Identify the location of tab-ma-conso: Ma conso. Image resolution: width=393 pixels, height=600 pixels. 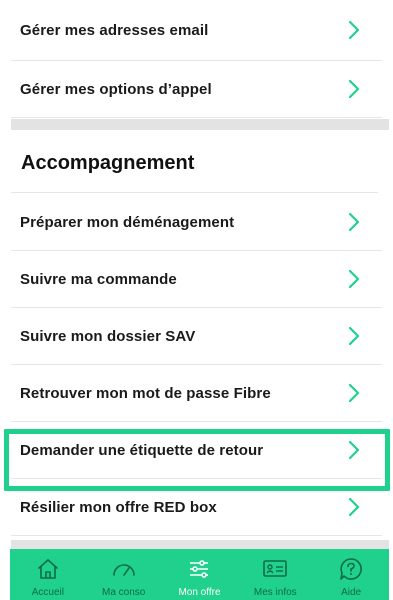
(124, 574).